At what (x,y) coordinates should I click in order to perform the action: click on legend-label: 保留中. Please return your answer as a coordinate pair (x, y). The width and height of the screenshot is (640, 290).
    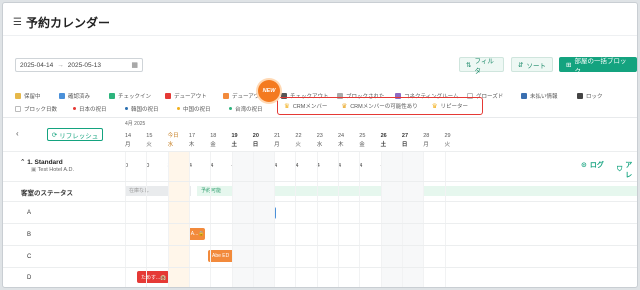
    Looking at the image, I should click on (32, 96).